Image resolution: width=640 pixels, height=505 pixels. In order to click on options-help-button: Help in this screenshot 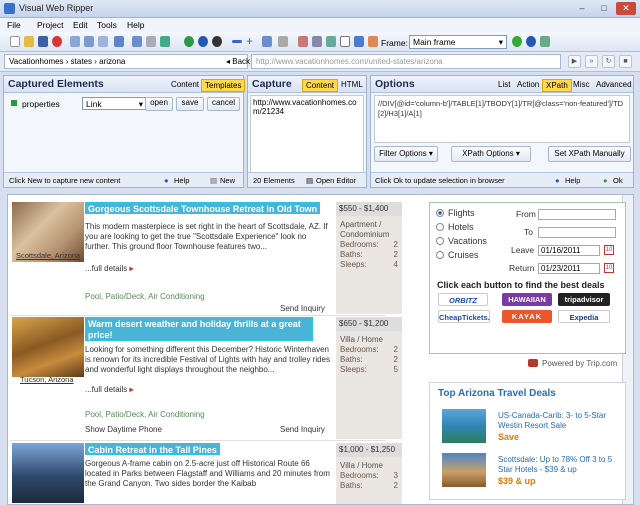, I will do `click(572, 180)`.